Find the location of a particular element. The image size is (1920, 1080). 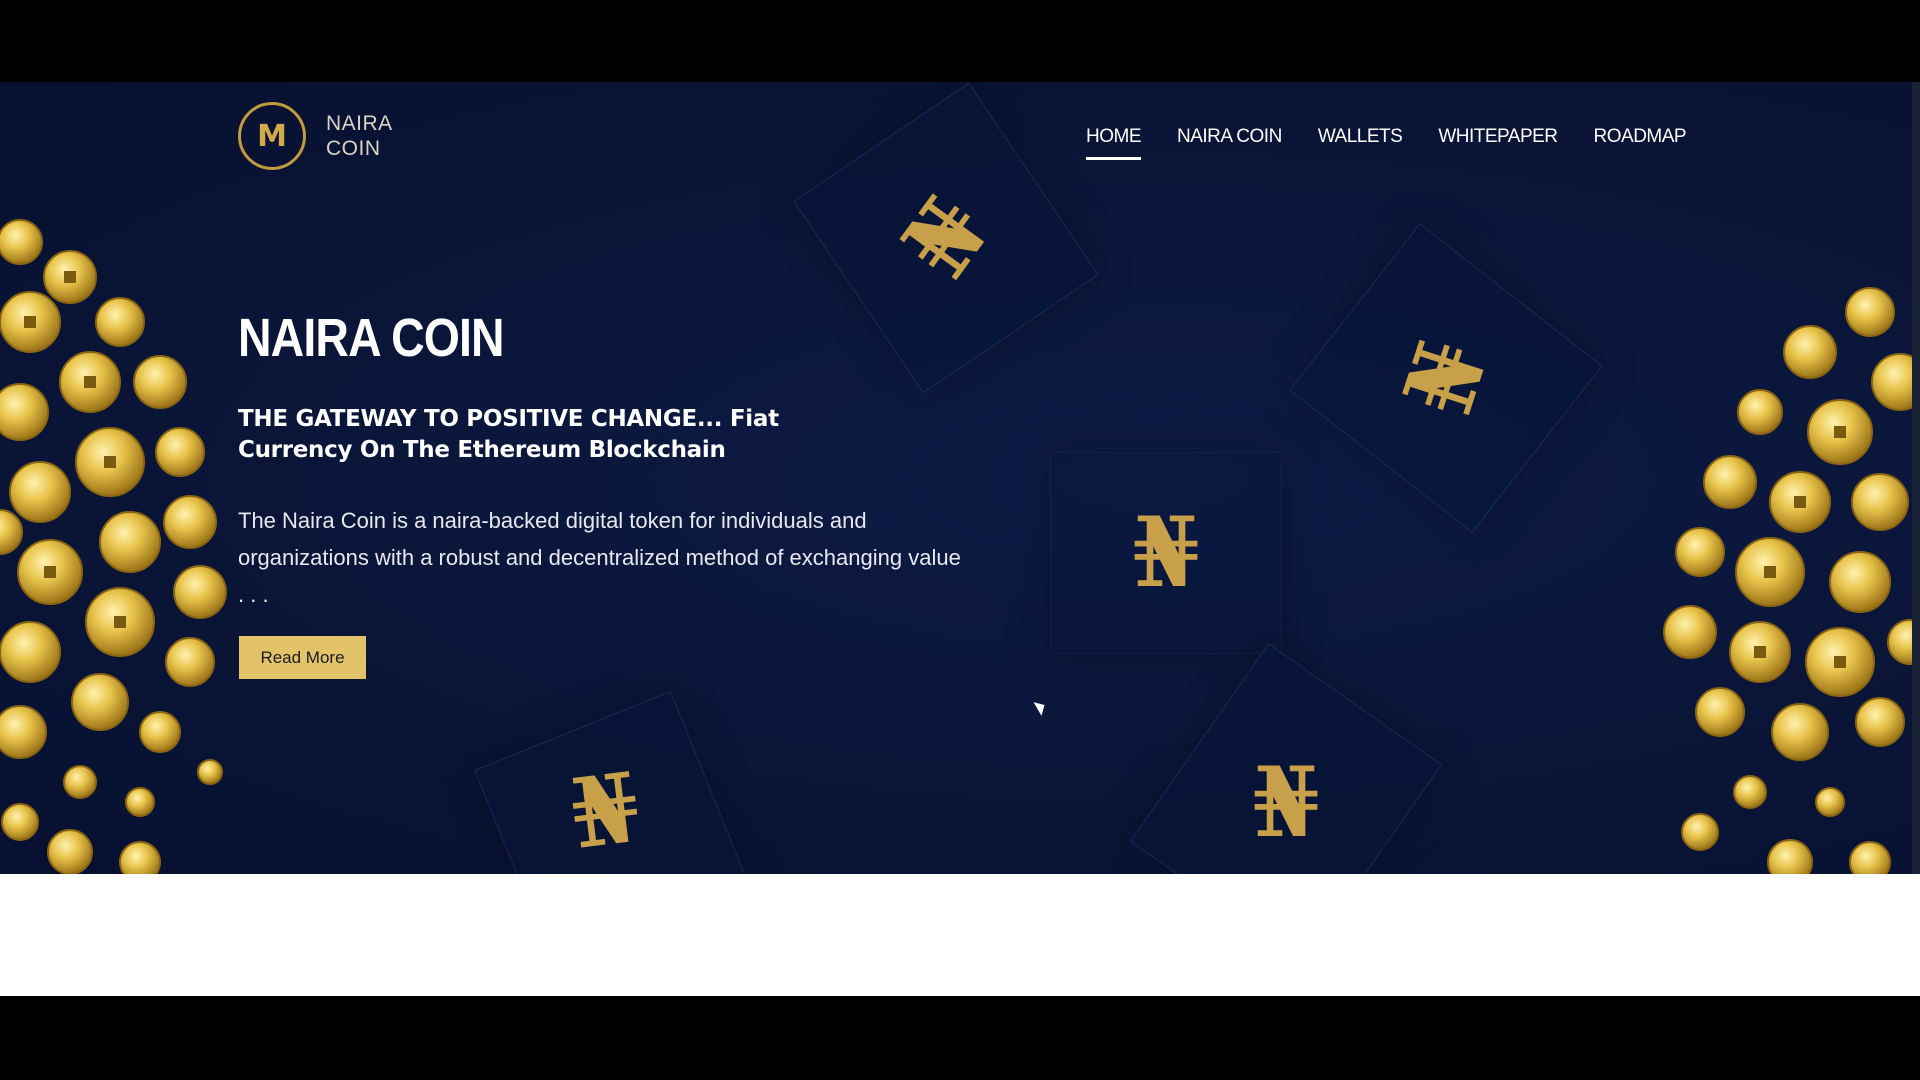

site-logo: M NAIRA COIN is located at coordinates (315, 136).